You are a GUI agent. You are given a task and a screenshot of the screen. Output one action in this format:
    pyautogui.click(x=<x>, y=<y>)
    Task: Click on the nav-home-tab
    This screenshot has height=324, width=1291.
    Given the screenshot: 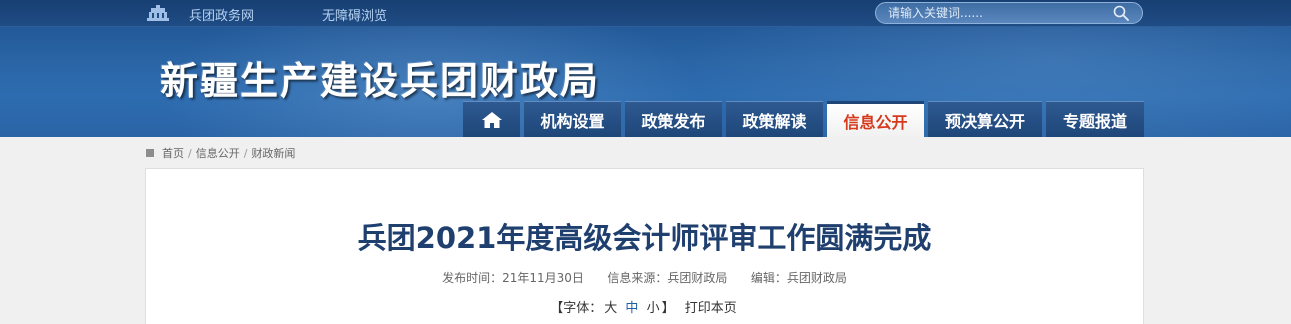 What is the action you would take?
    pyautogui.click(x=491, y=119)
    